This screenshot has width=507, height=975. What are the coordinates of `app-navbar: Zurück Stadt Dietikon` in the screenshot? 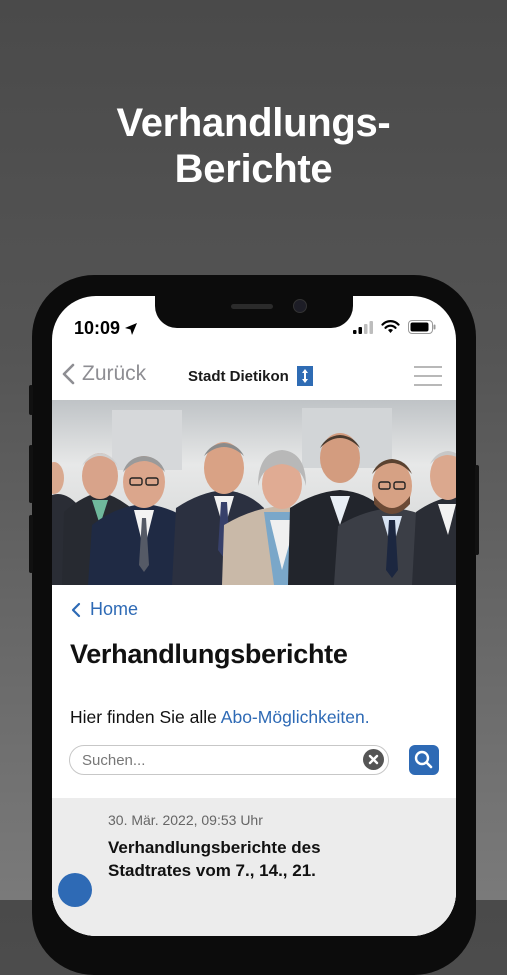 It's located at (254, 377).